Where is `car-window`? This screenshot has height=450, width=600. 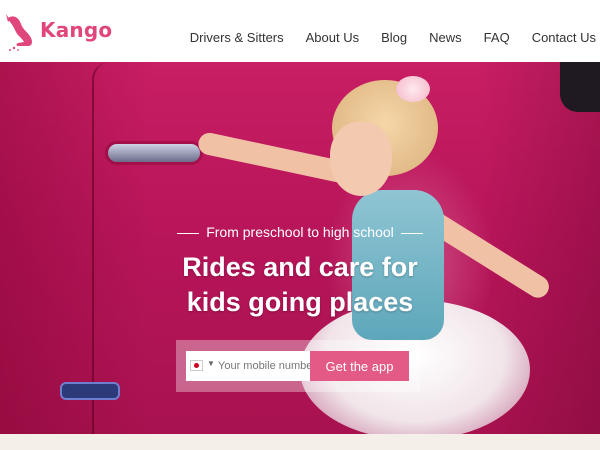
car-window is located at coordinates (580, 87).